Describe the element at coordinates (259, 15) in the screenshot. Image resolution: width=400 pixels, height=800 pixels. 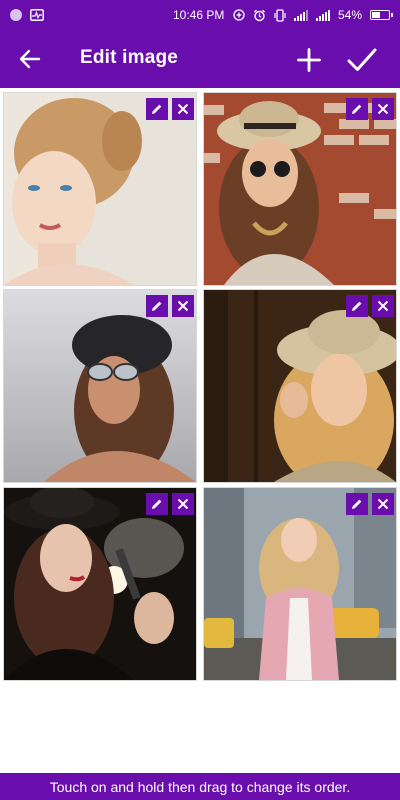
I see `alarm-icon` at that location.